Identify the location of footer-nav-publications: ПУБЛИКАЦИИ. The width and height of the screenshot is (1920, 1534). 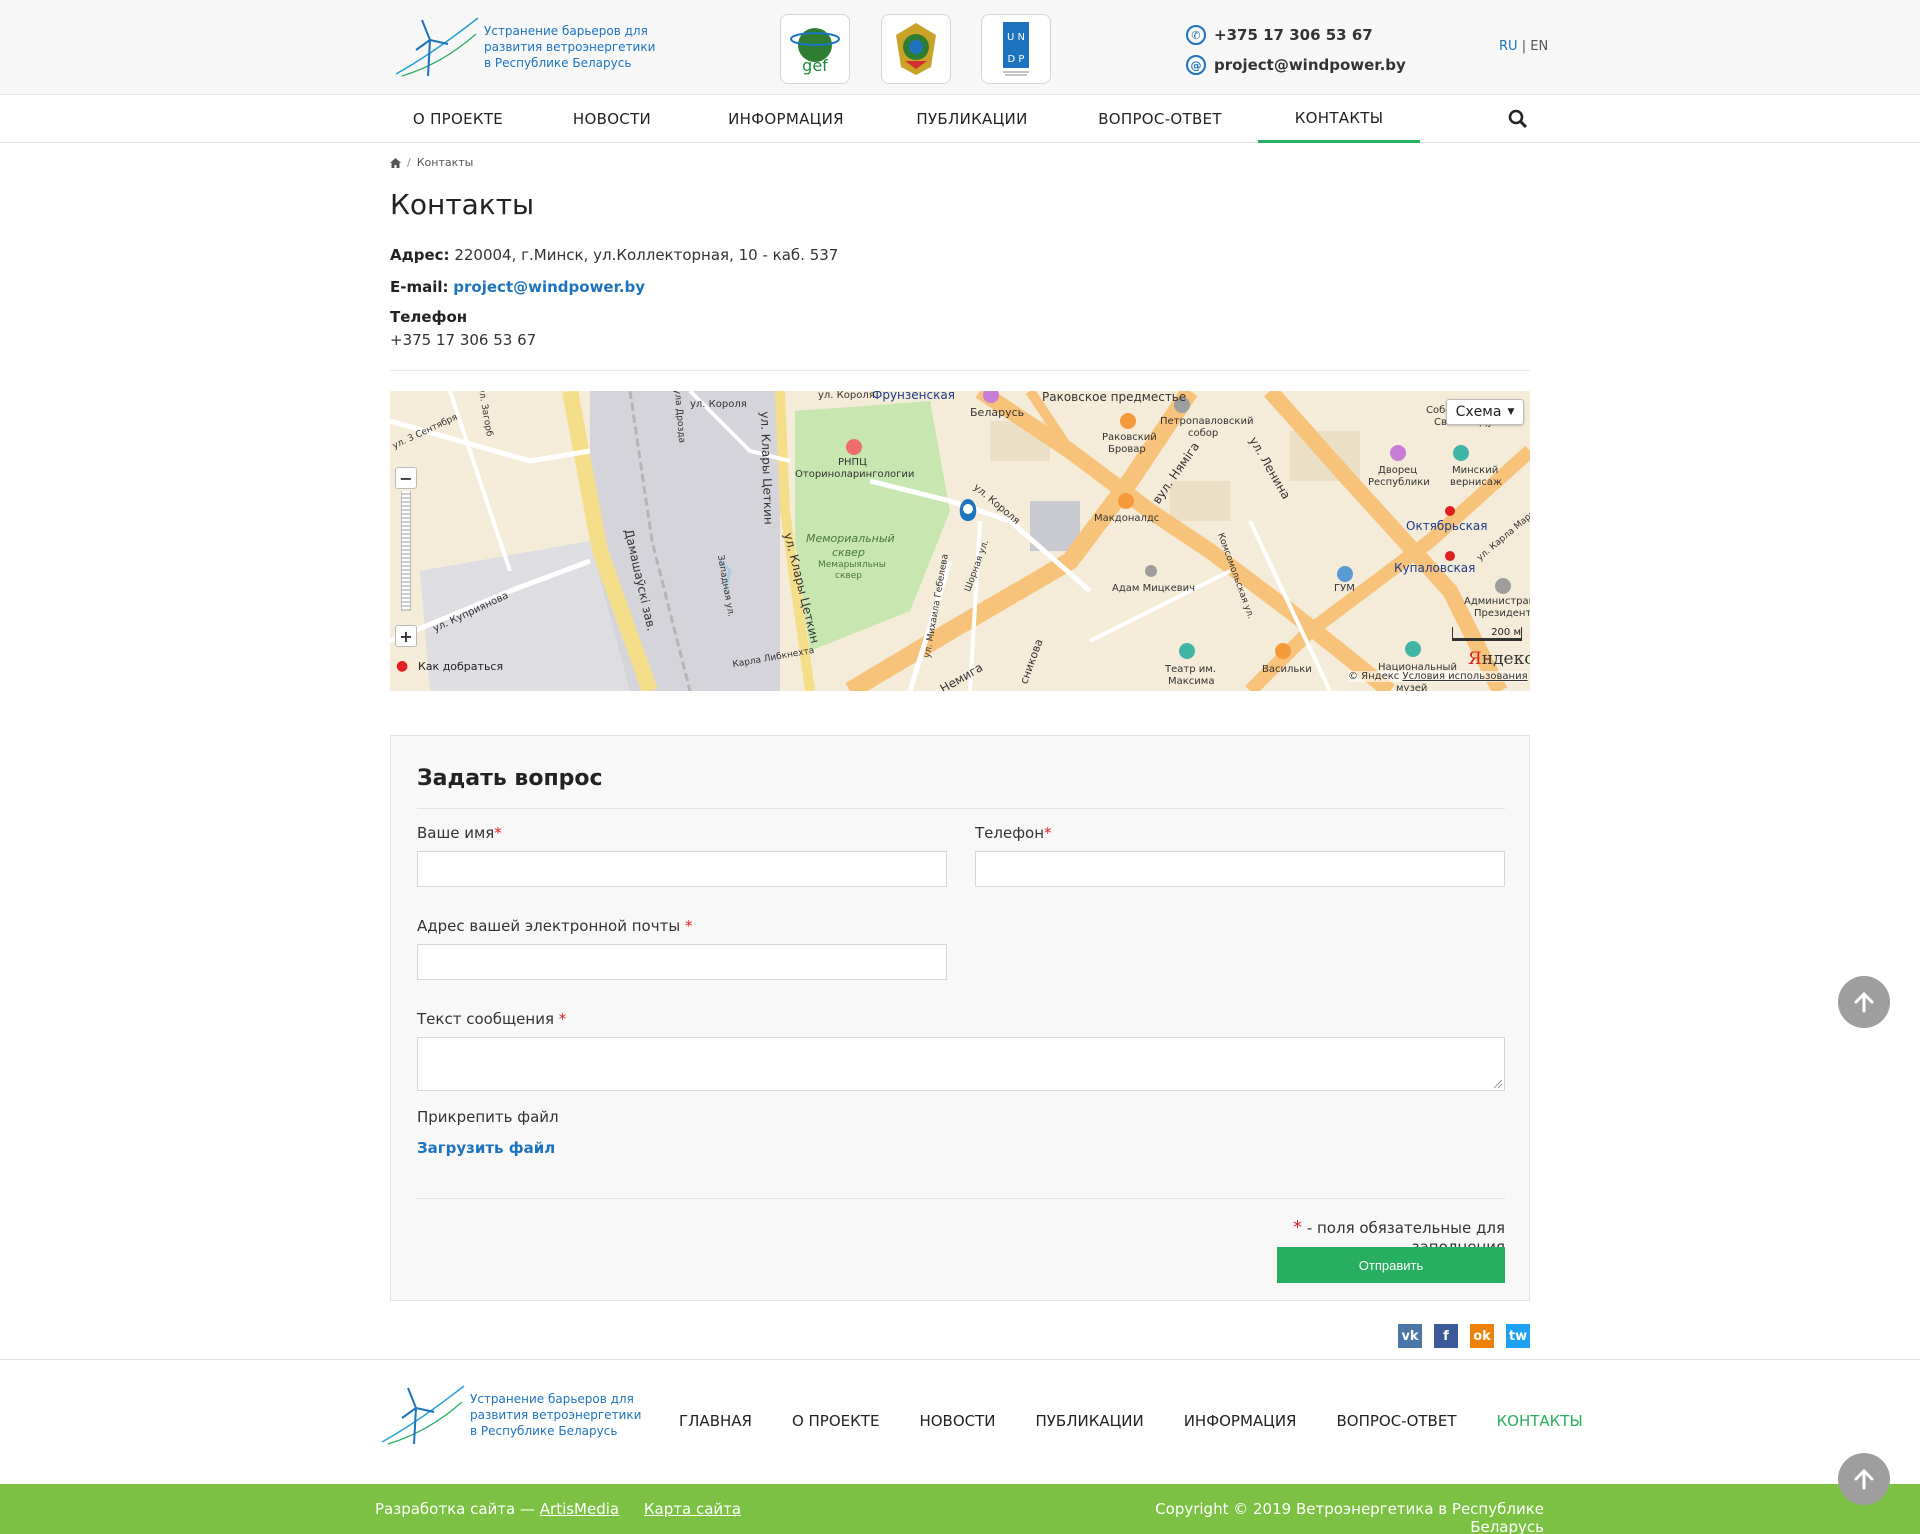
(1089, 1421).